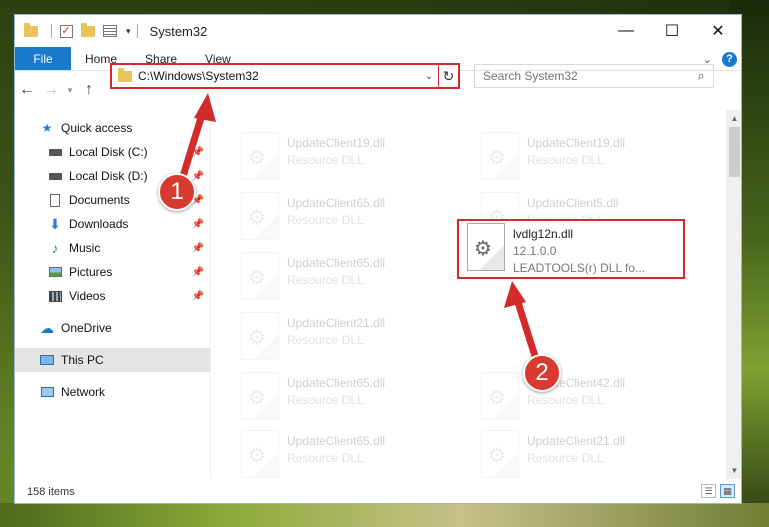  Describe the element at coordinates (701, 76) in the screenshot. I see `search-icon: ⌕` at that location.